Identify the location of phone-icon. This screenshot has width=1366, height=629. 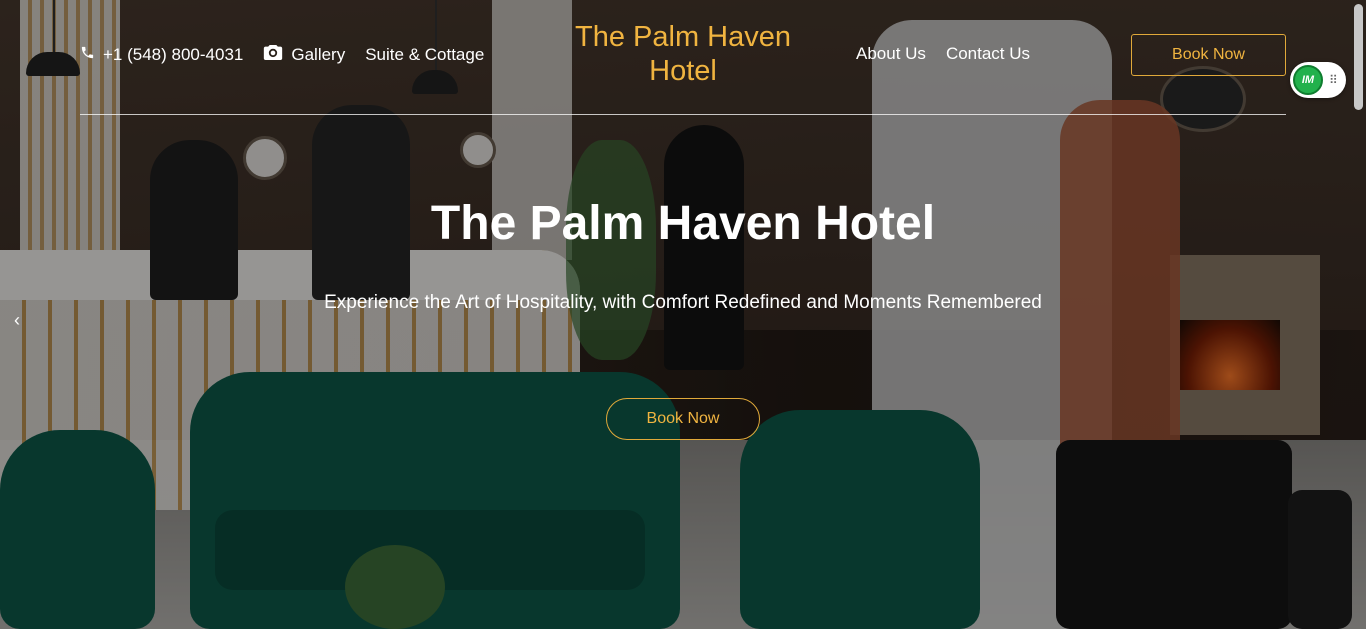
(87, 55).